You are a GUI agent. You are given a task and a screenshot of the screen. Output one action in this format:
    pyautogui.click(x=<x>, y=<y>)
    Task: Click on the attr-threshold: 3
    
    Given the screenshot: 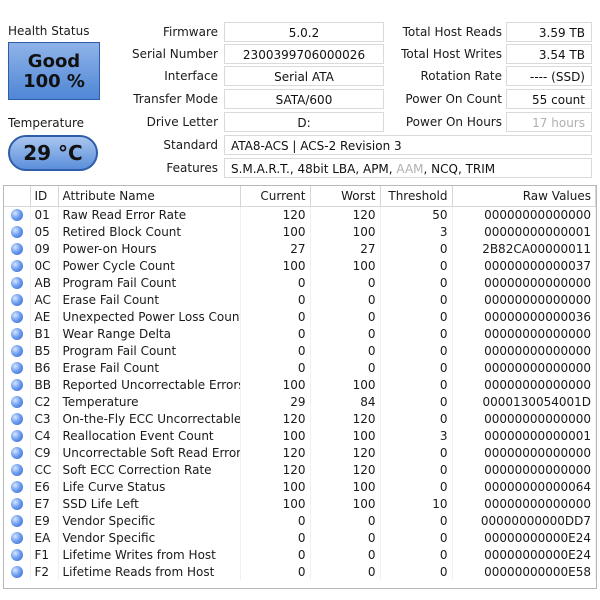 What is the action you would take?
    pyautogui.click(x=416, y=231)
    